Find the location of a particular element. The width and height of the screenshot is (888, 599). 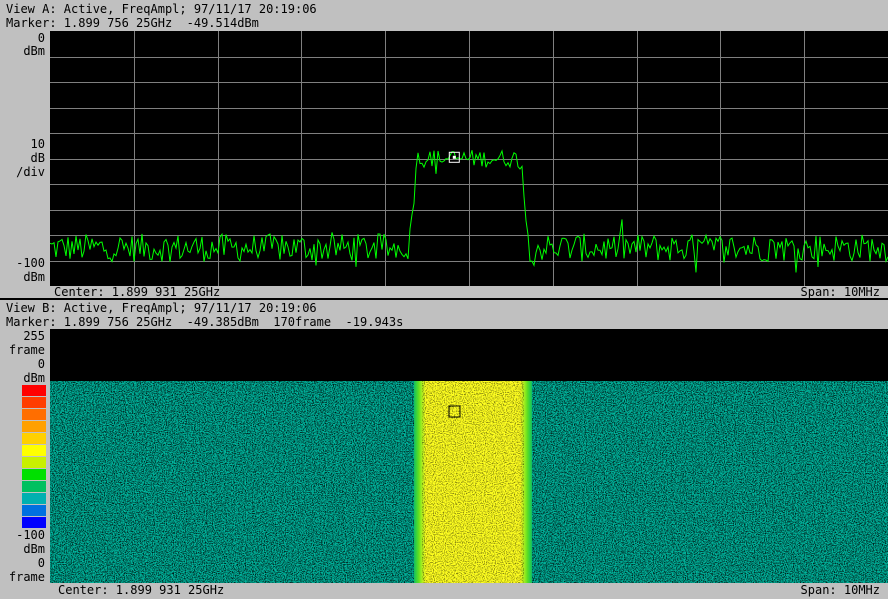

view-b-span: Span: 10MHz is located at coordinates (840, 590).